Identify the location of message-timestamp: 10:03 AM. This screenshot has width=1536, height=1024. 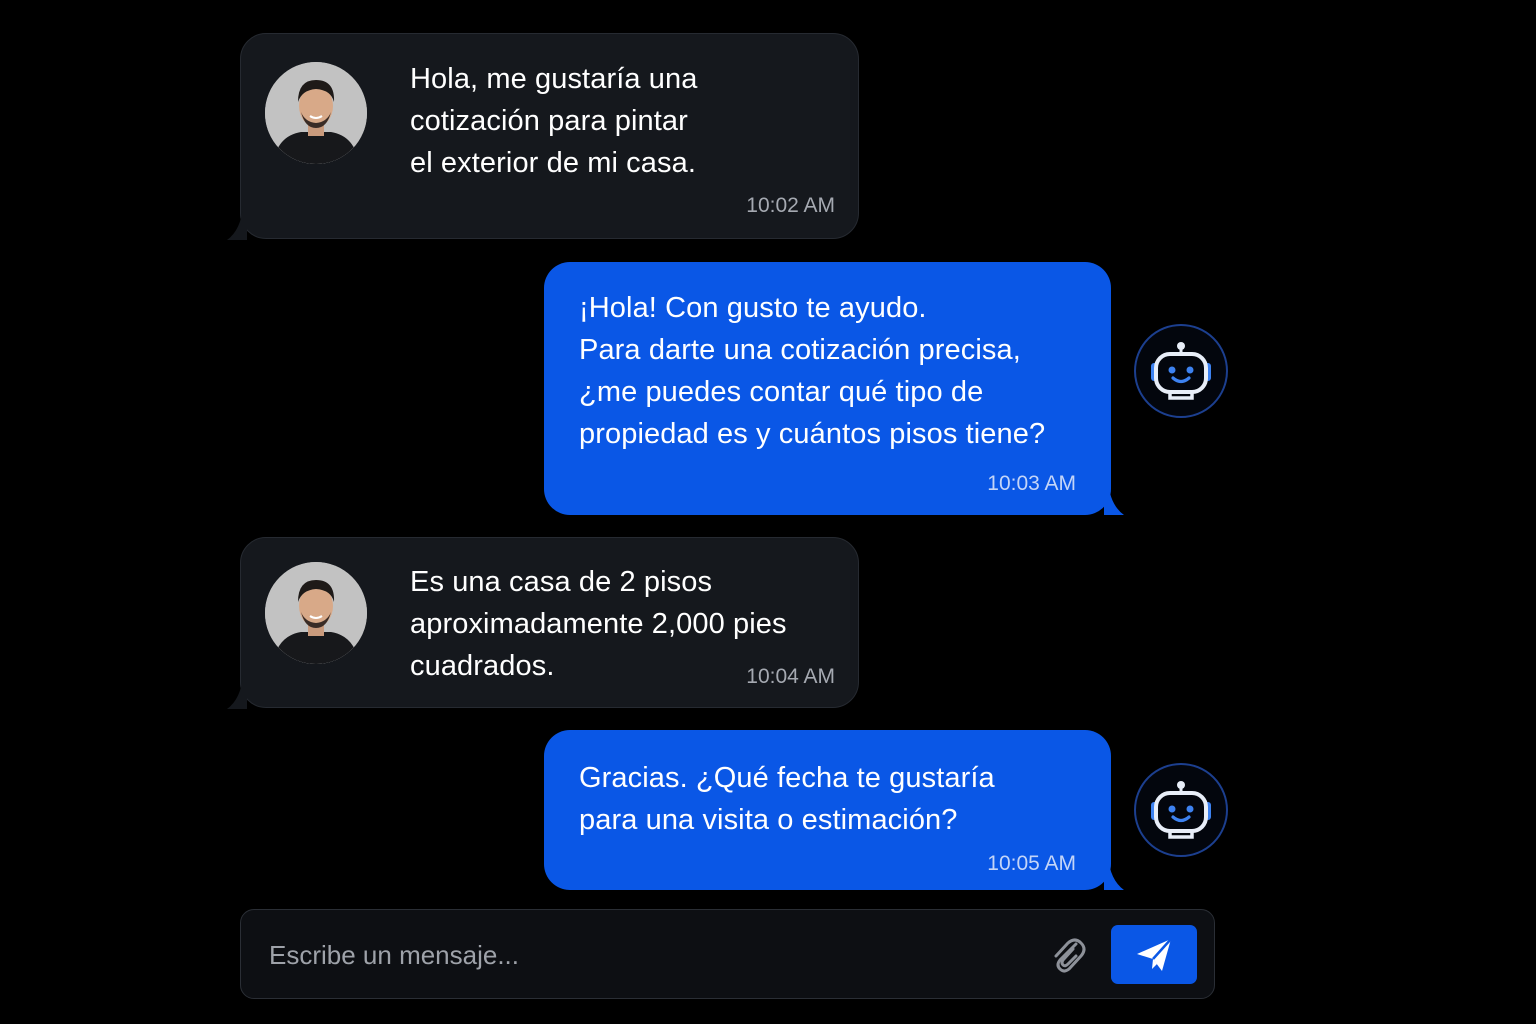
(1031, 483).